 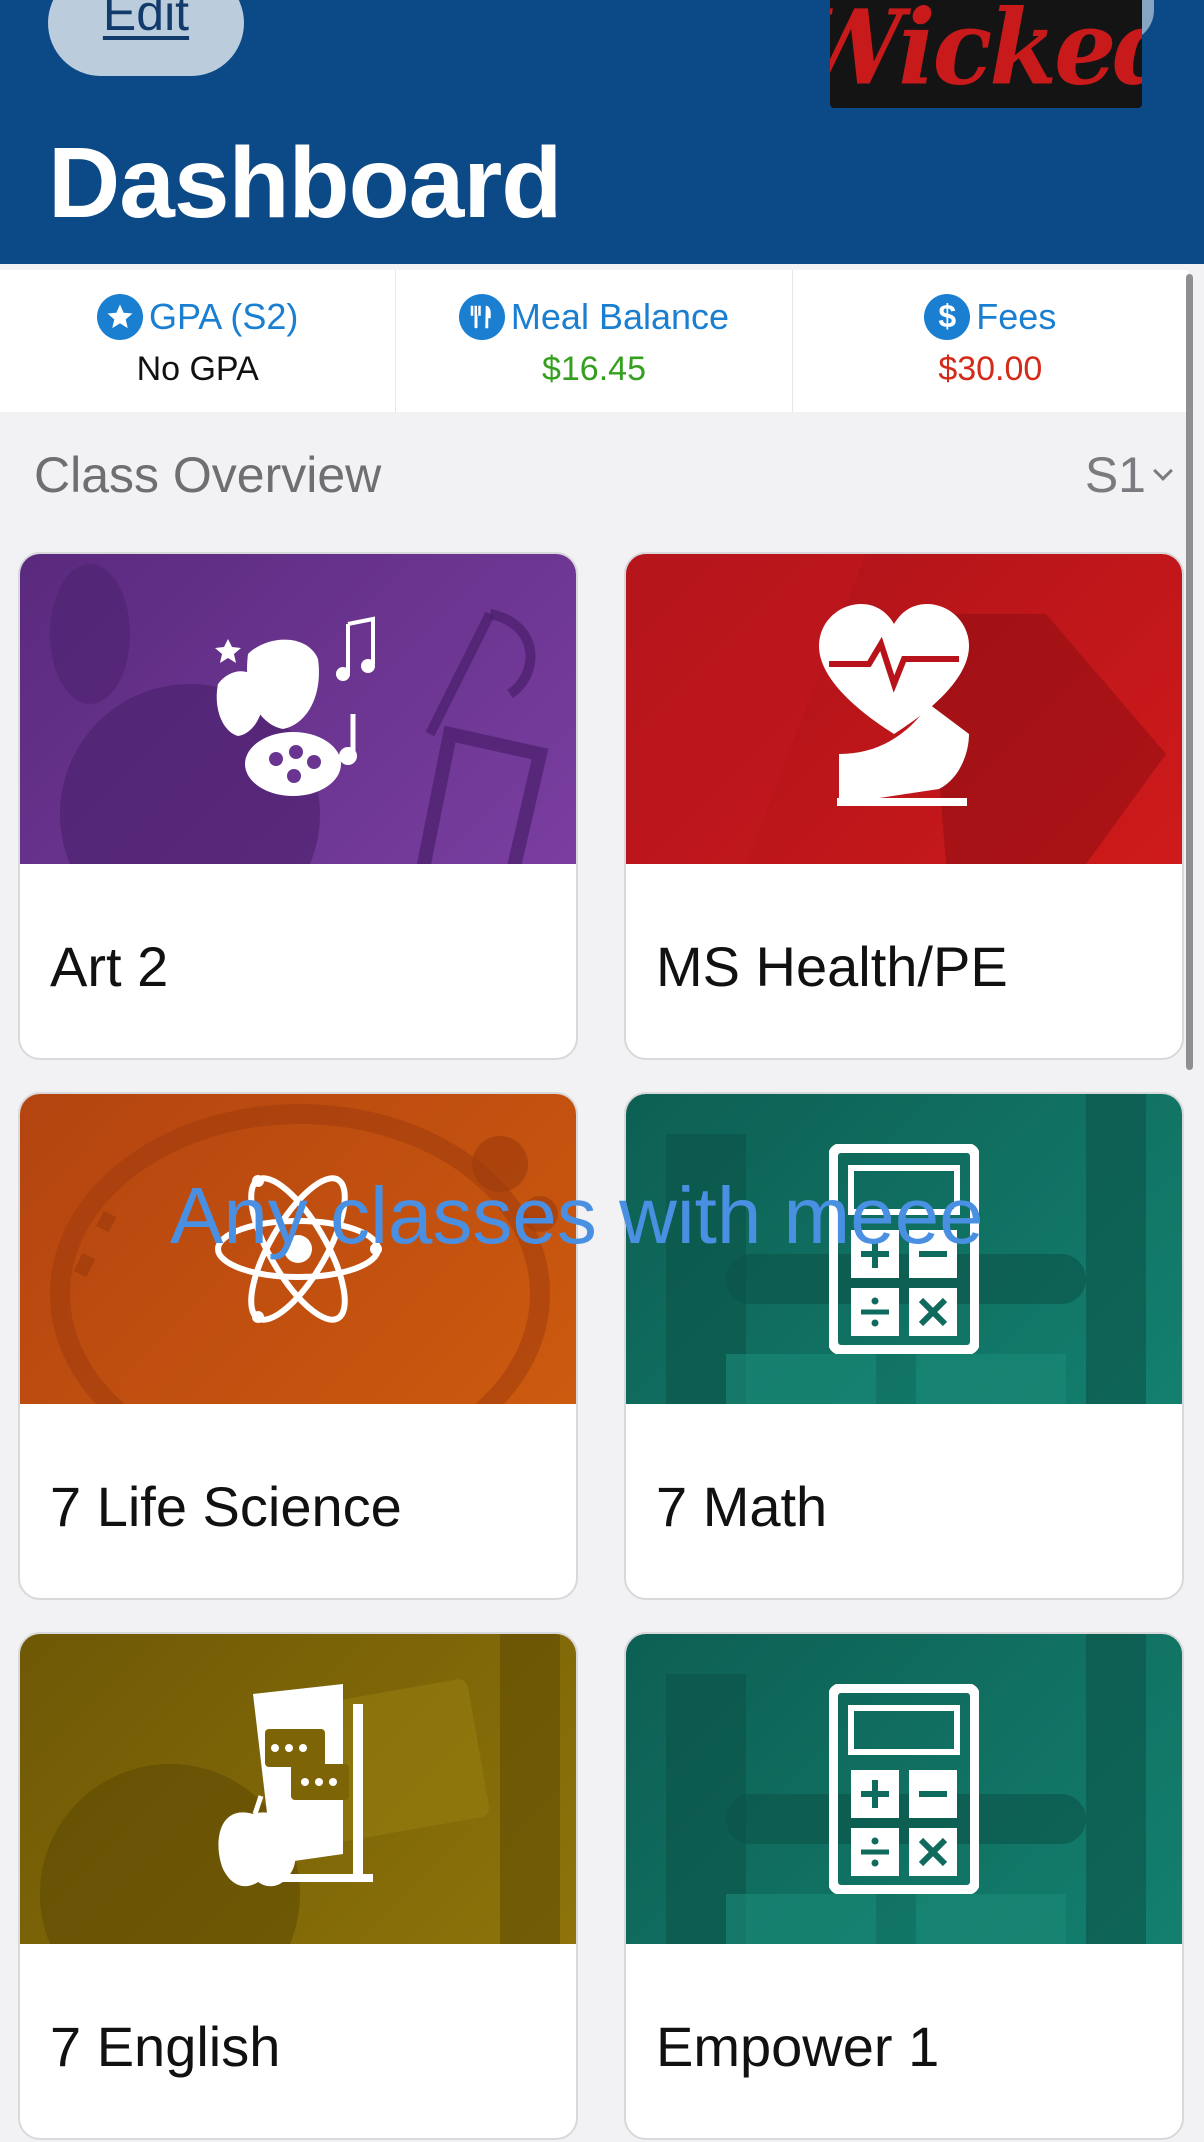 I want to click on chevron-down-icon, so click(x=1163, y=471).